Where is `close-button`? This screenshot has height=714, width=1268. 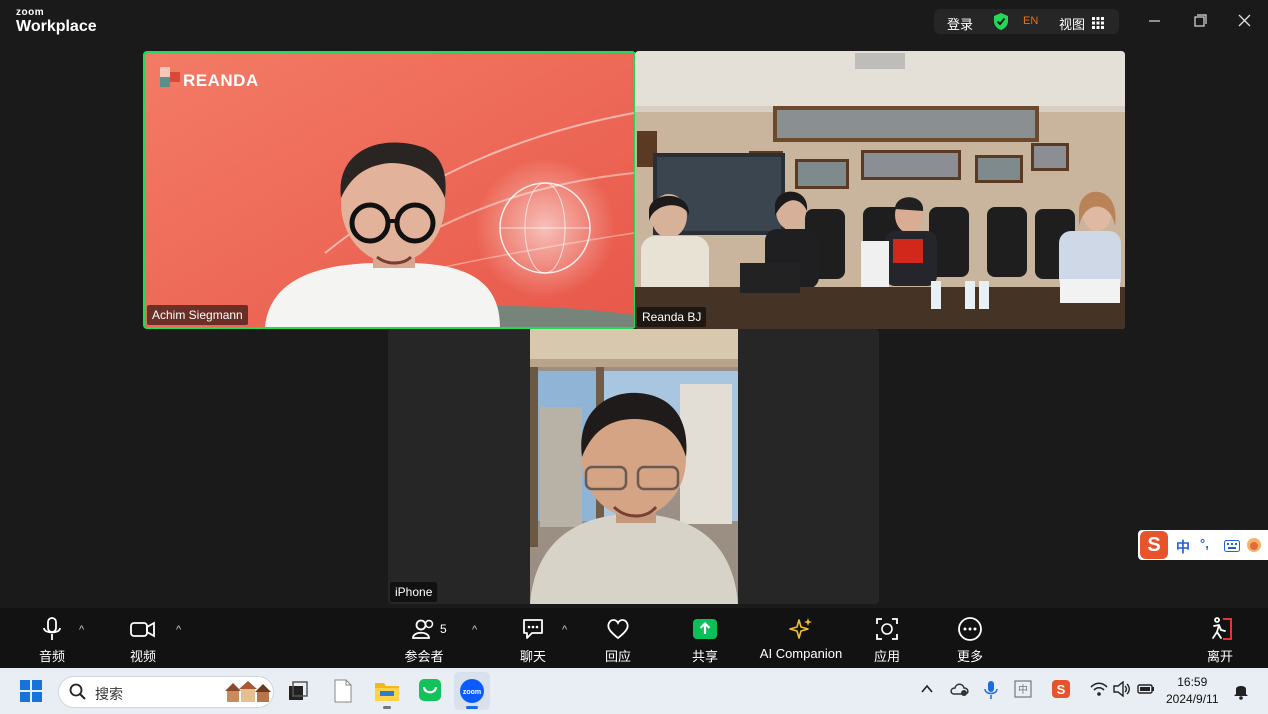 close-button is located at coordinates (1245, 21).